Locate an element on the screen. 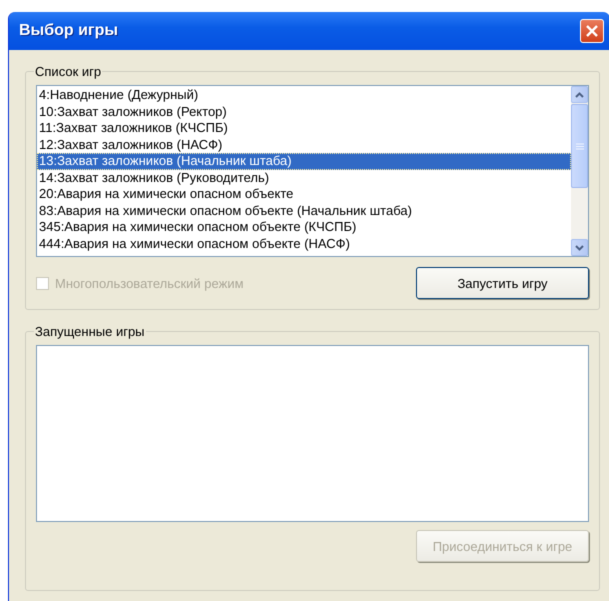 This screenshot has width=609, height=601. close-button is located at coordinates (592, 31).